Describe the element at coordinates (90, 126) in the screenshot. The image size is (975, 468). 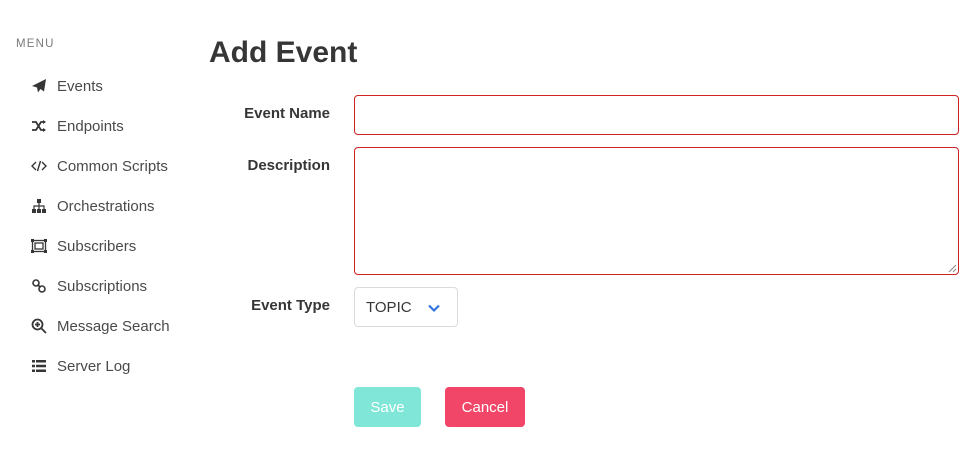
I see `sidebar-item-label: Endpoints` at that location.